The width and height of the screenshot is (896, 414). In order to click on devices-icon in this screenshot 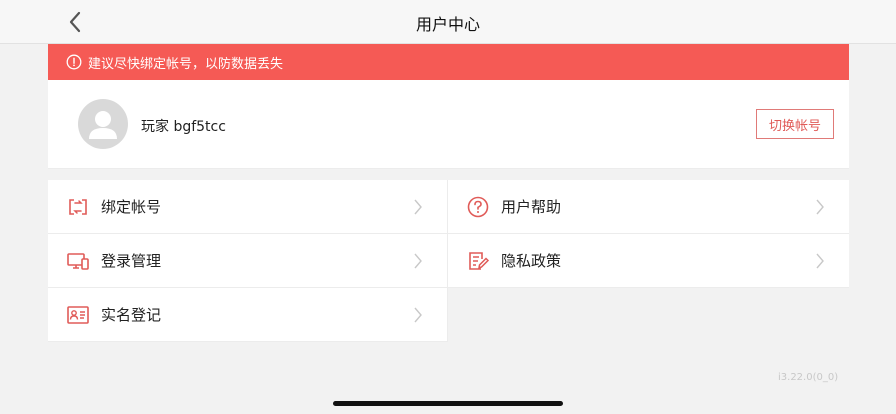, I will do `click(78, 261)`.